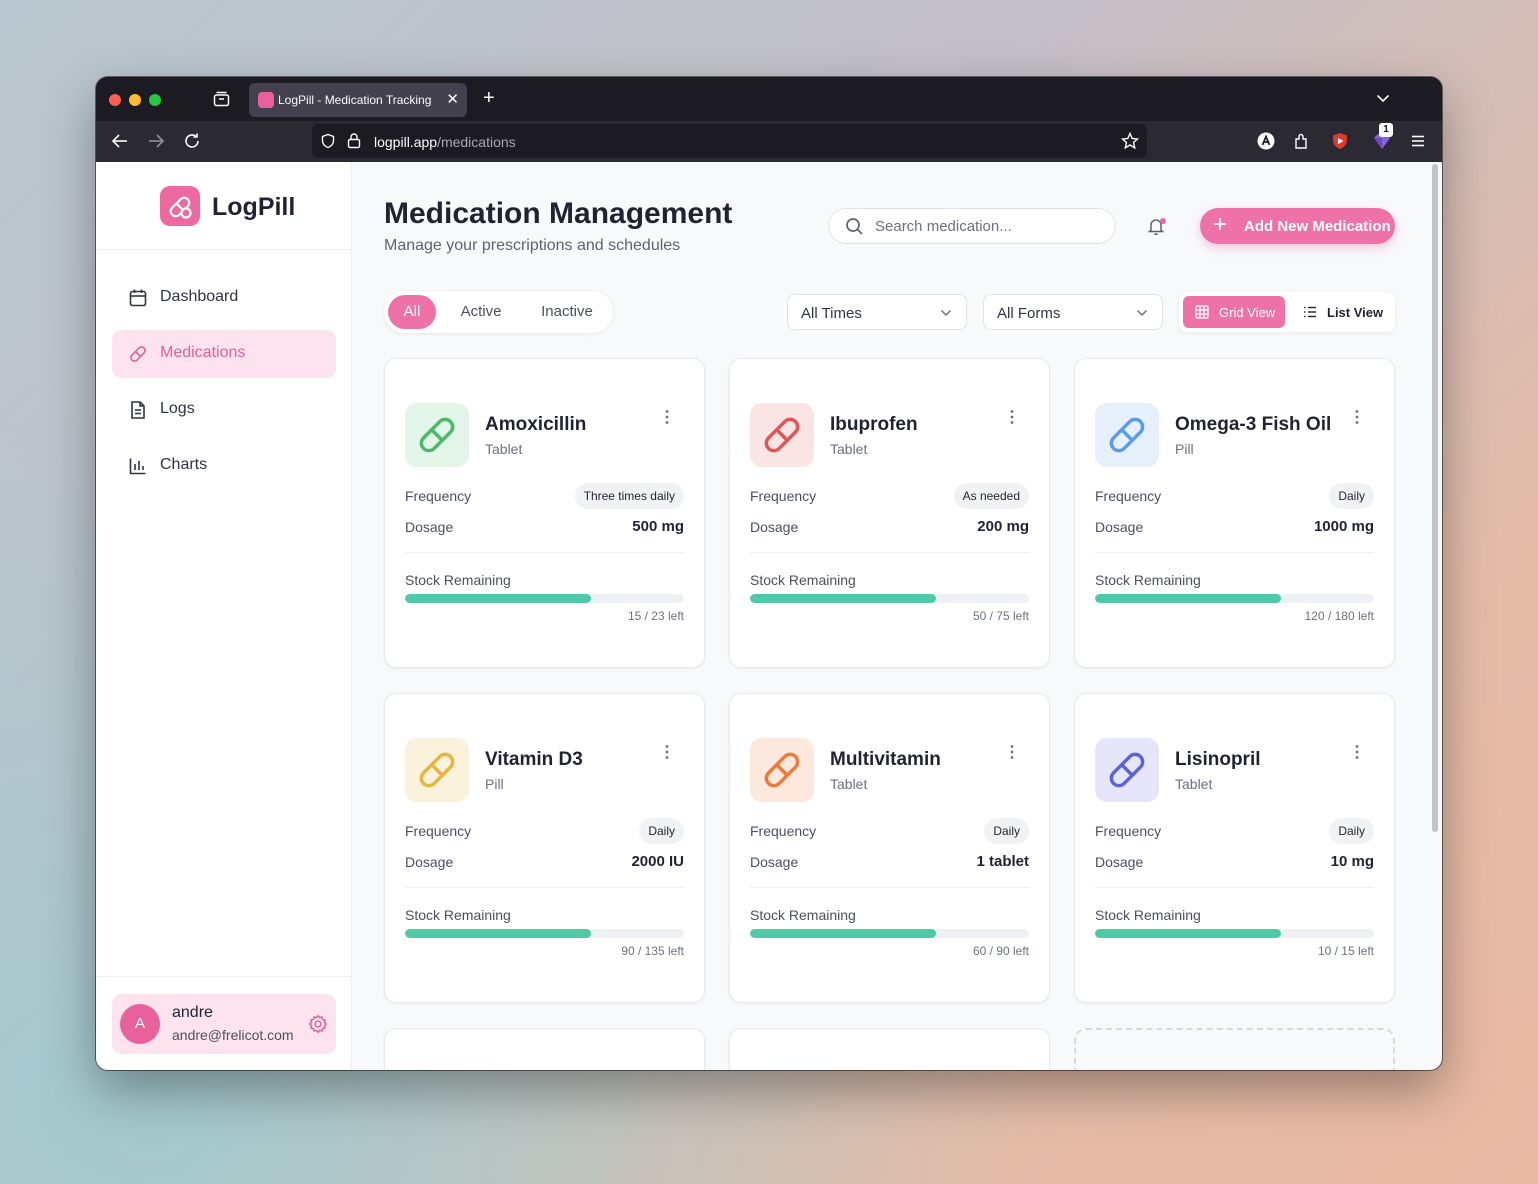 The height and width of the screenshot is (1184, 1538). I want to click on minimize-window-button, so click(135, 100).